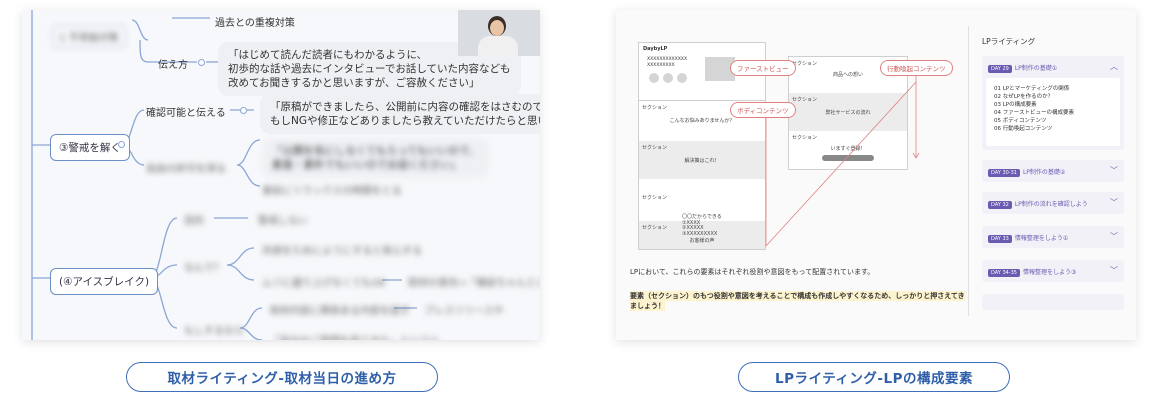 The image size is (1152, 407). What do you see at coordinates (916, 68) in the screenshot?
I see `tag-action-content: 行動喚起コンテンツ` at bounding box center [916, 68].